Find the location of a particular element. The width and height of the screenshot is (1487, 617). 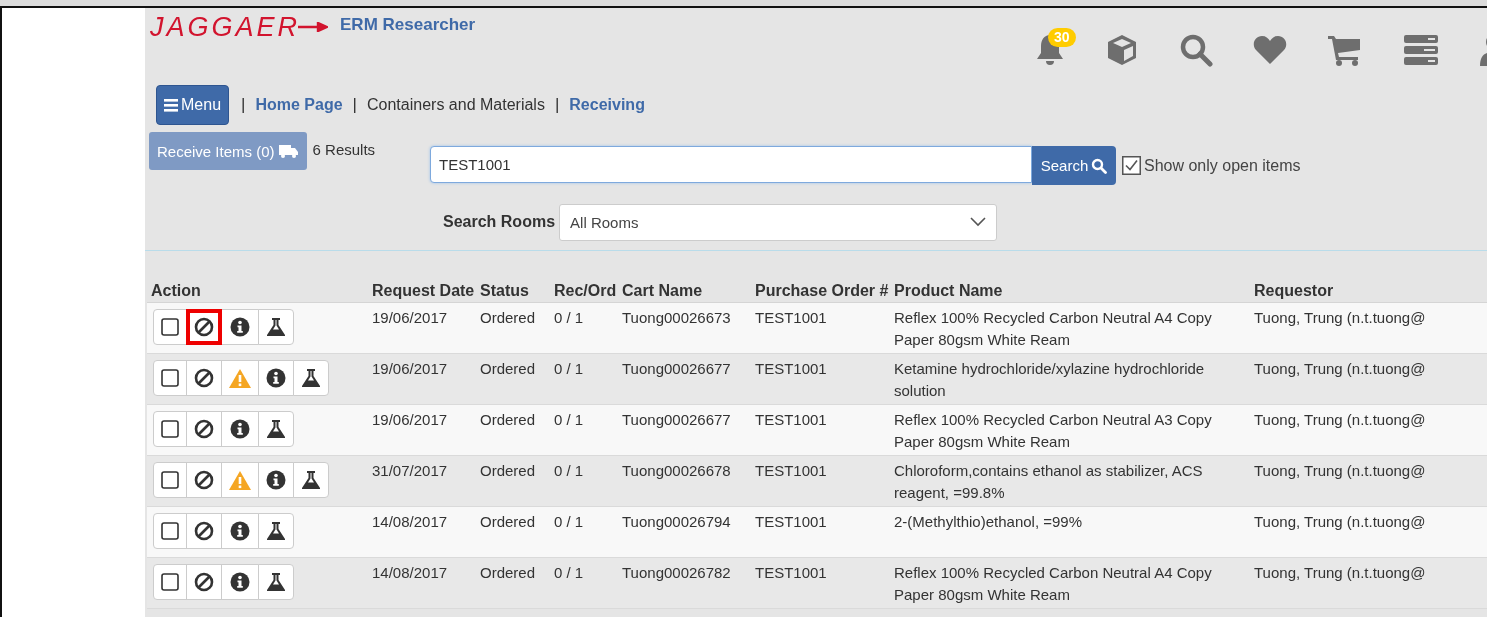

table-cell: Reflex 100% Recycled Carbon Neutral A4 Copy Paper 80gsm White Ream is located at coordinates (1053, 583).